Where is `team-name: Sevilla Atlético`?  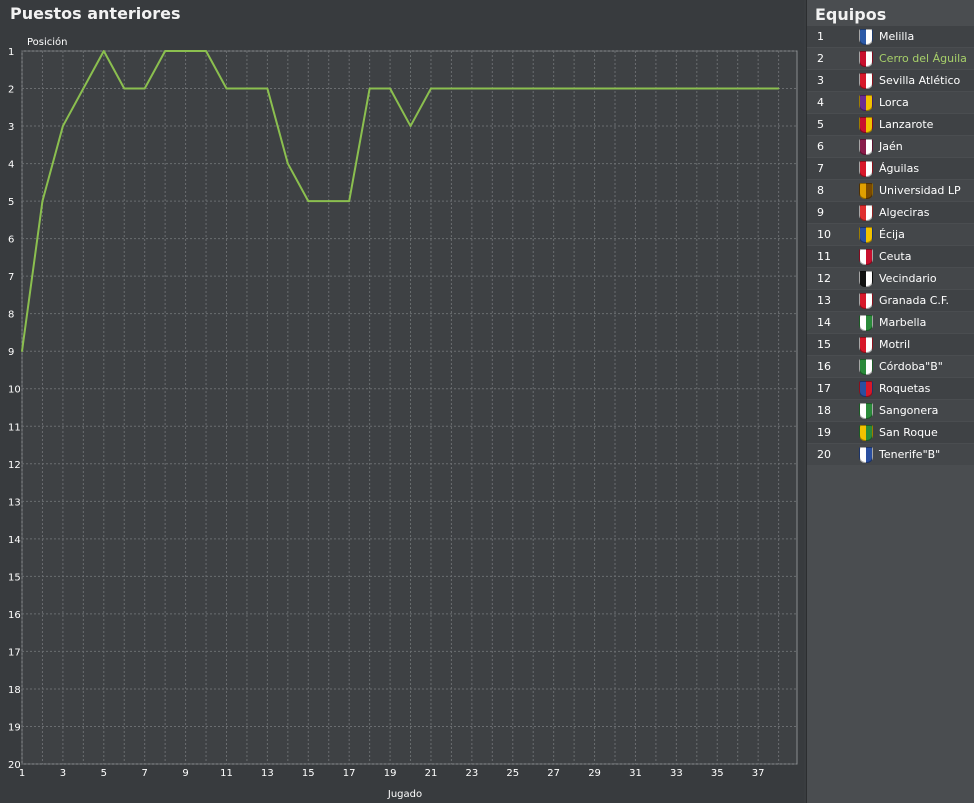
team-name: Sevilla Atlético is located at coordinates (919, 80).